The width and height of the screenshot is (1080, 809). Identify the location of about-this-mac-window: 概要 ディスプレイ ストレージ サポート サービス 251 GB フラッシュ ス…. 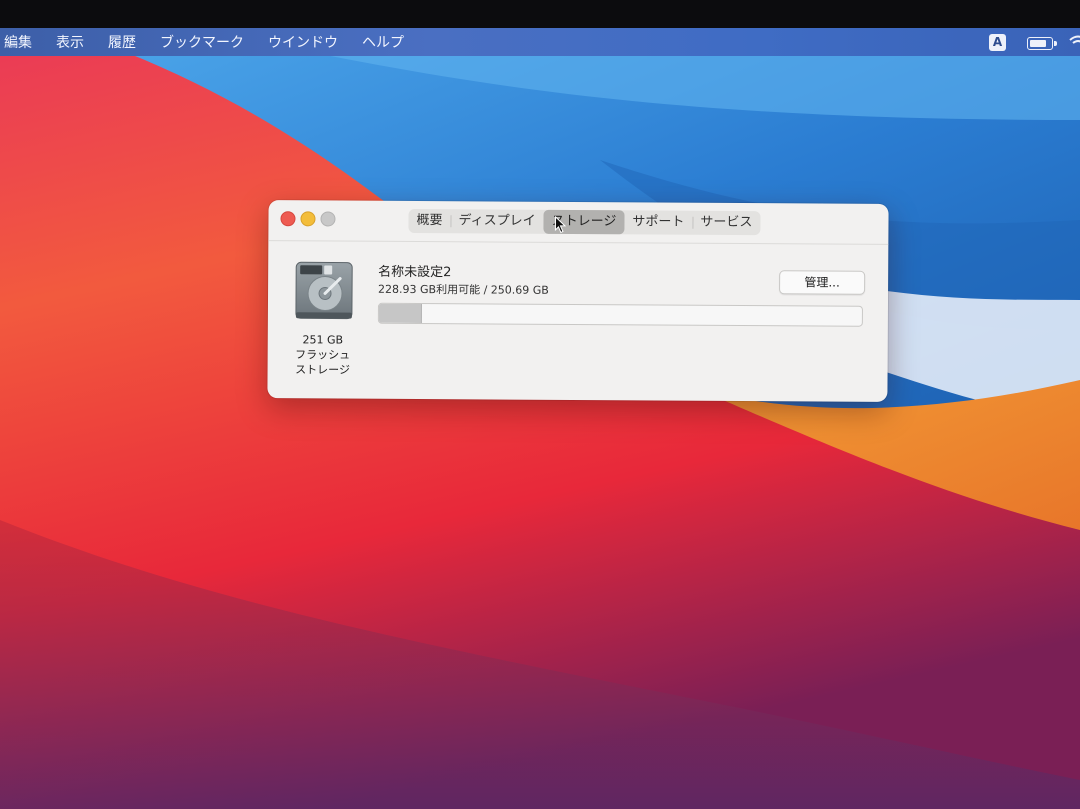
(578, 301).